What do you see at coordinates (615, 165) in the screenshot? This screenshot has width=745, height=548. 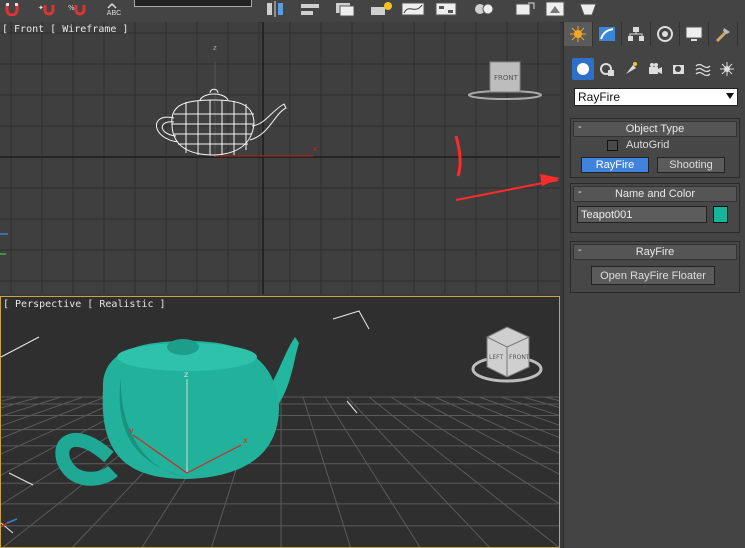 I see `rayfire-object-button: RayFire` at bounding box center [615, 165].